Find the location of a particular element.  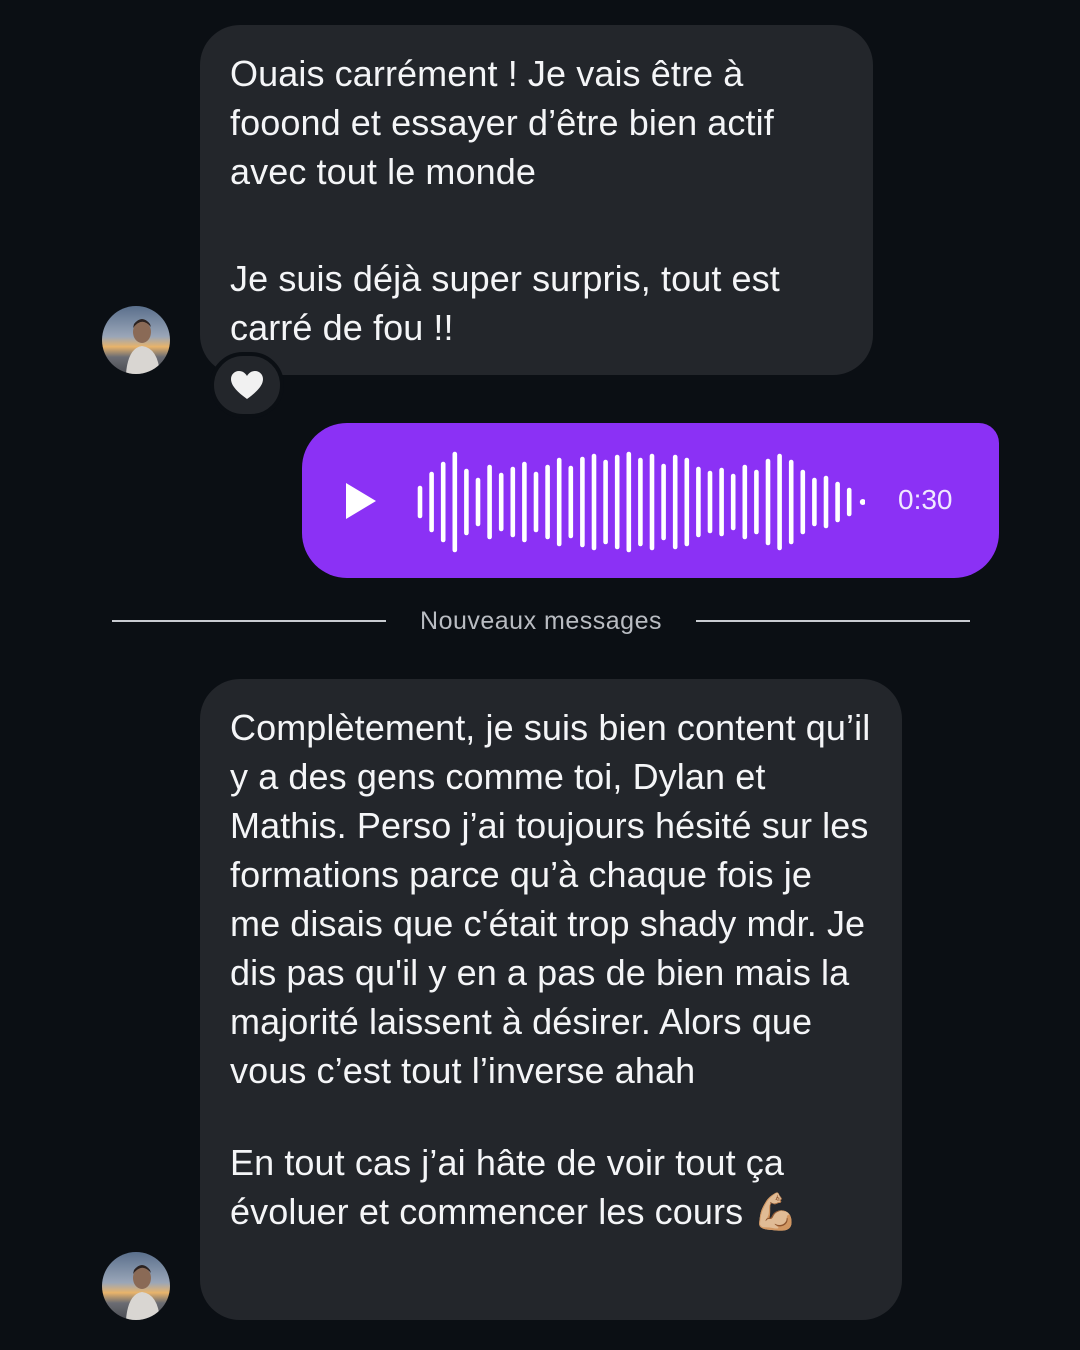

reaction-badge is located at coordinates (247, 385).